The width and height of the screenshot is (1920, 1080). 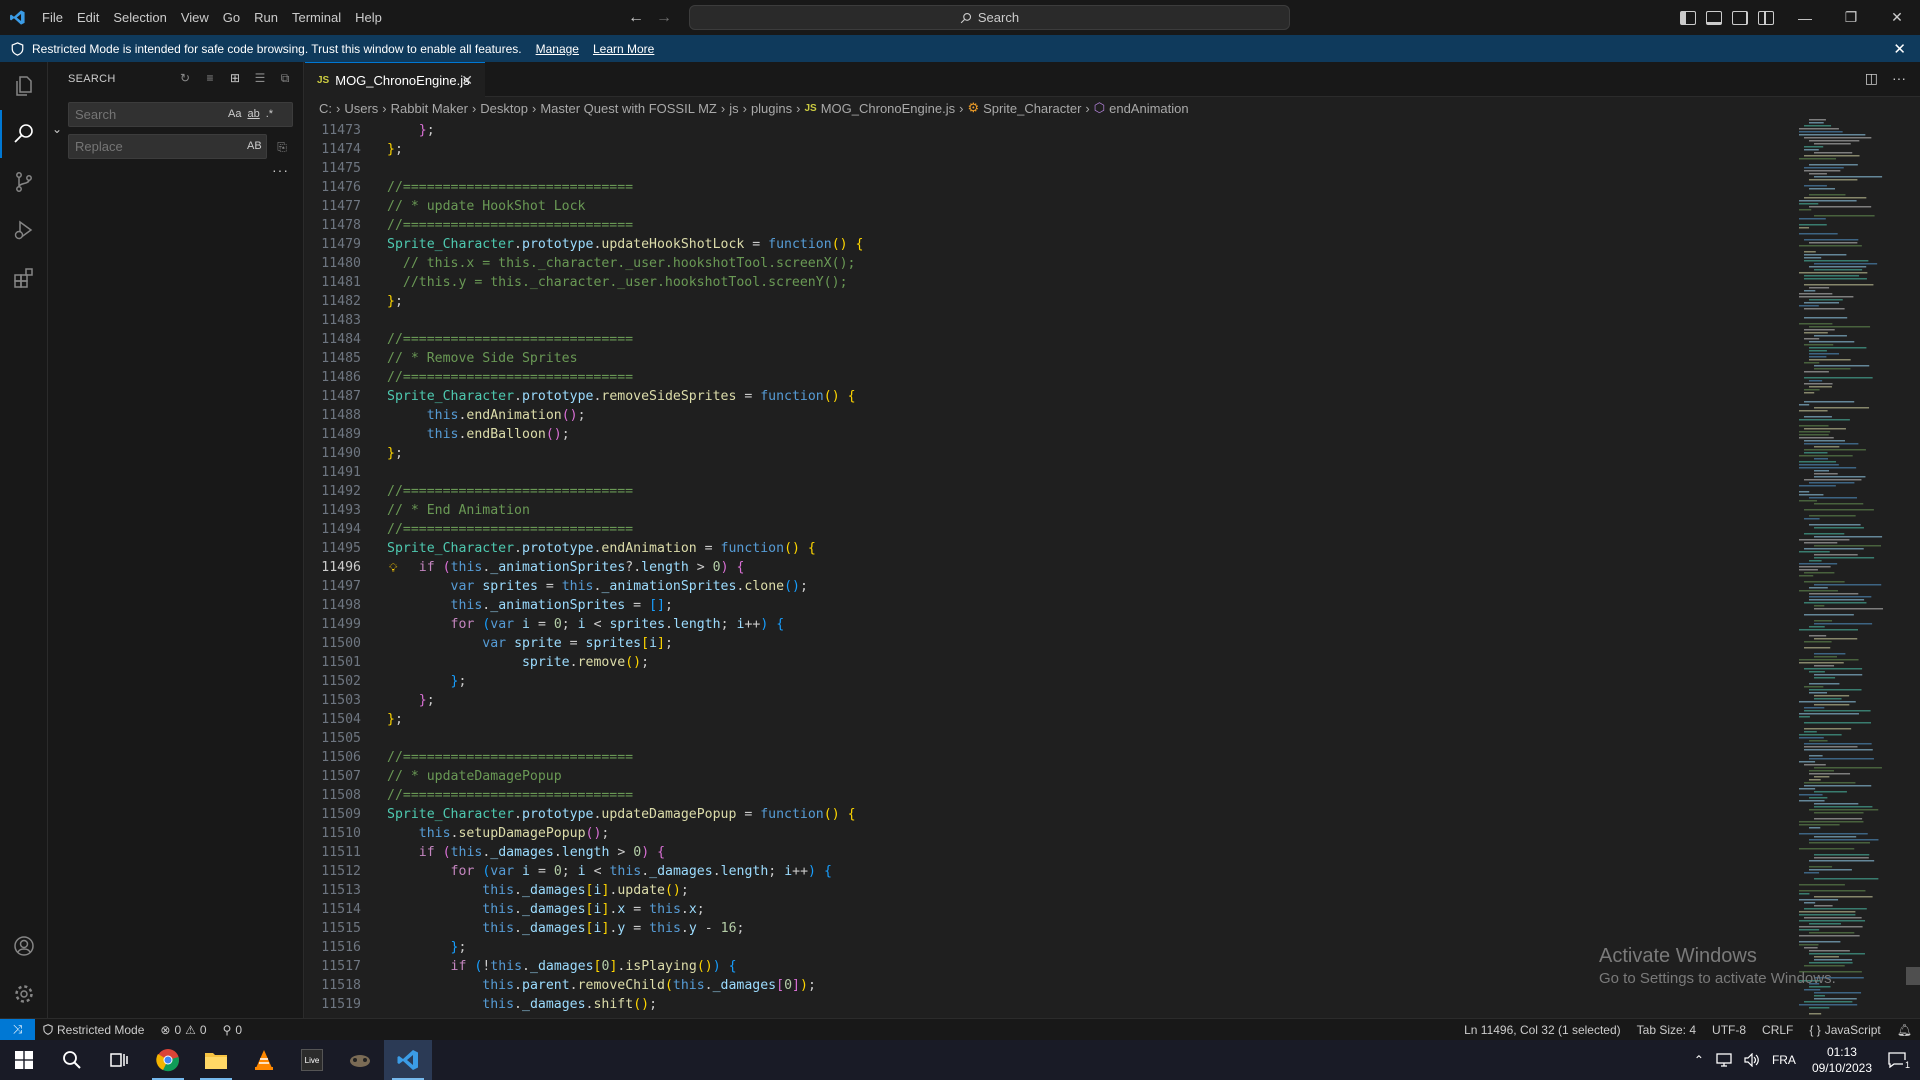 I want to click on code-line: 11494 //=============================, so click(x=469, y=529).